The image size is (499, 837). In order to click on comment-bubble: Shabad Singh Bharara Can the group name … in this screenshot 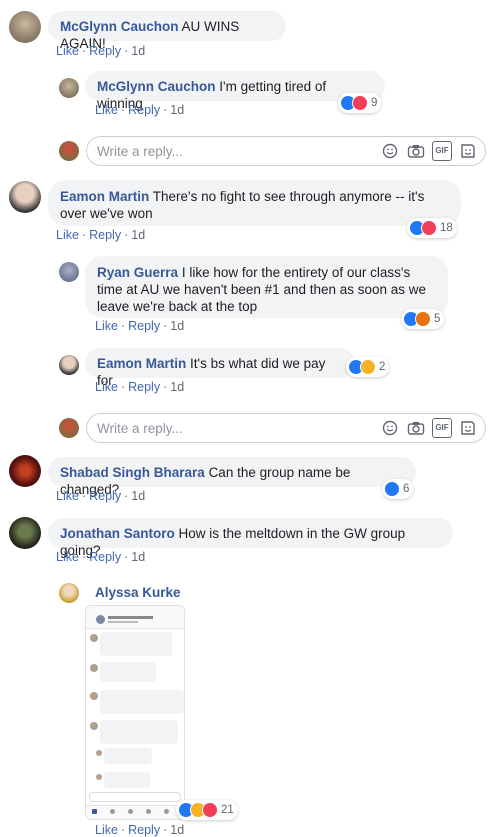, I will do `click(232, 477)`.